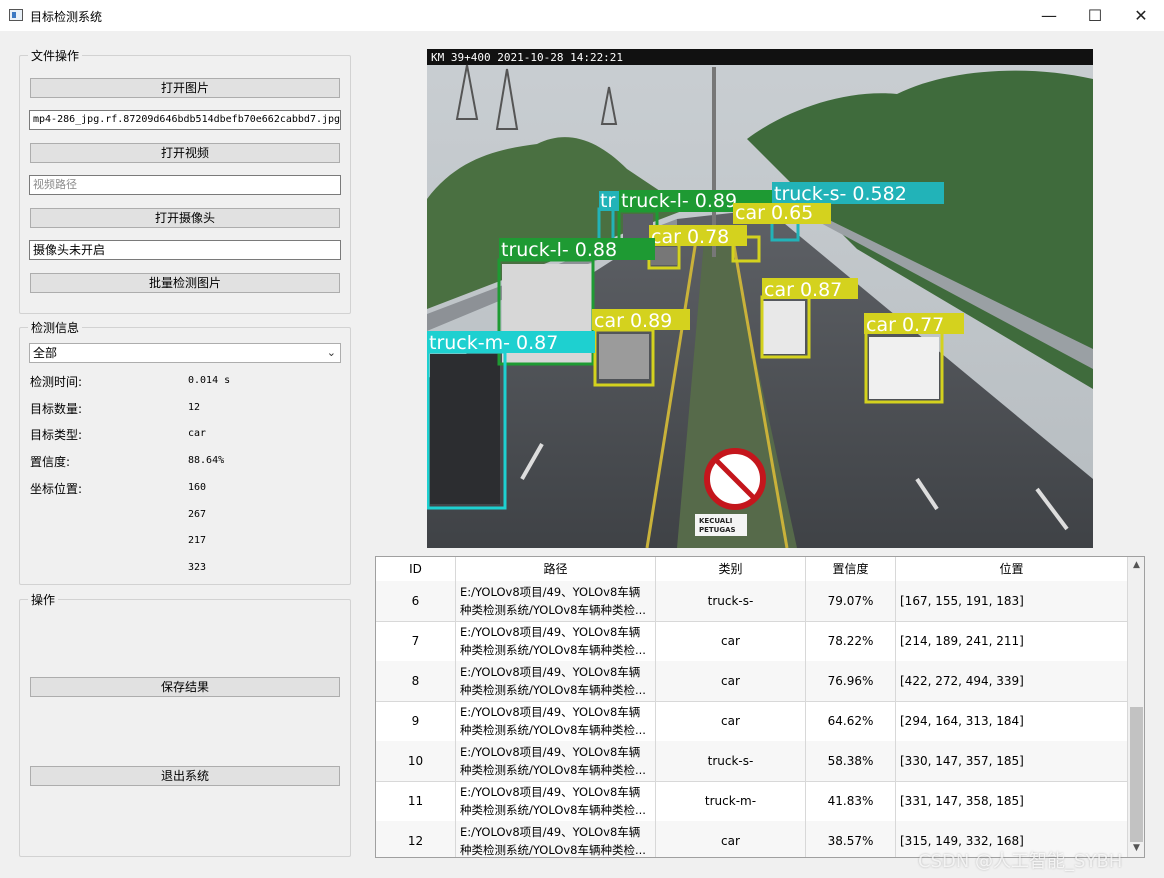 The width and height of the screenshot is (1164, 878). Describe the element at coordinates (197, 433) in the screenshot. I see `target-type-value: car` at that location.